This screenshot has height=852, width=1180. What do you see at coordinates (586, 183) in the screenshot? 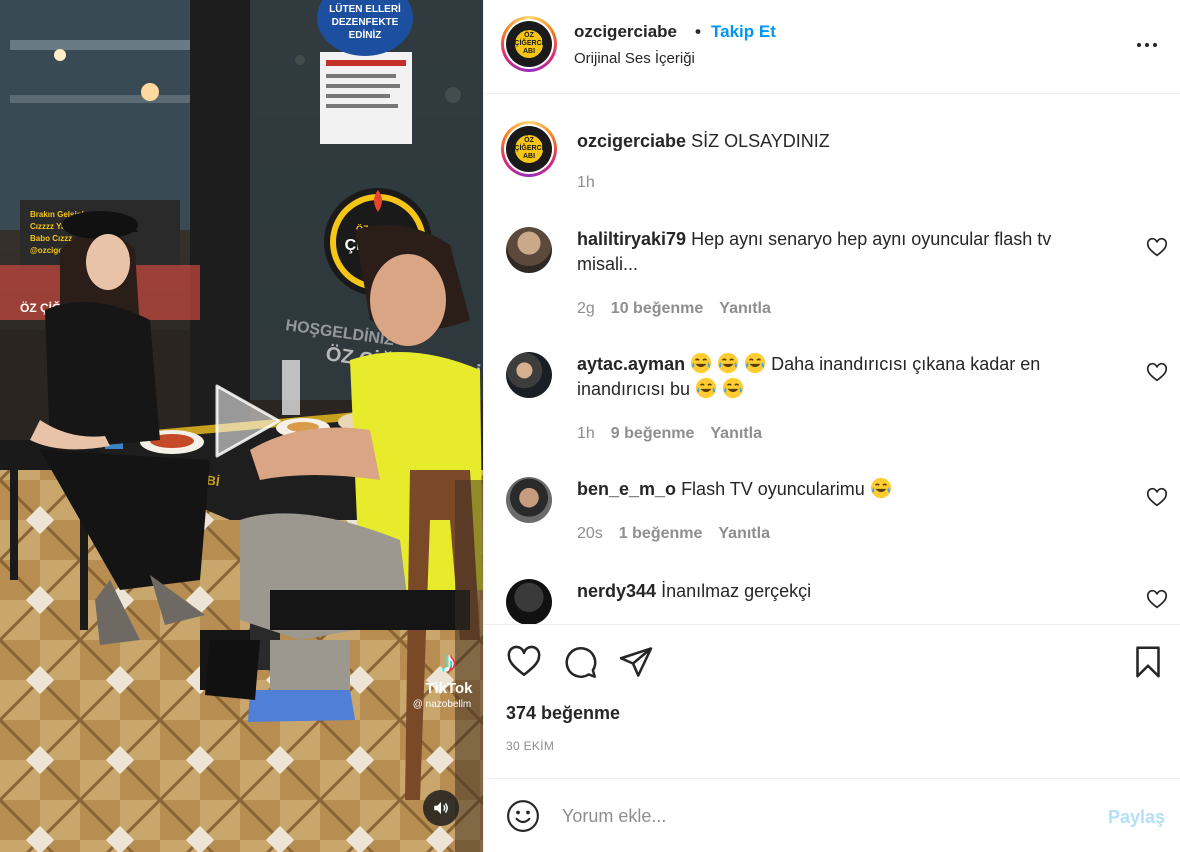
I see `caption-time: 1h` at bounding box center [586, 183].